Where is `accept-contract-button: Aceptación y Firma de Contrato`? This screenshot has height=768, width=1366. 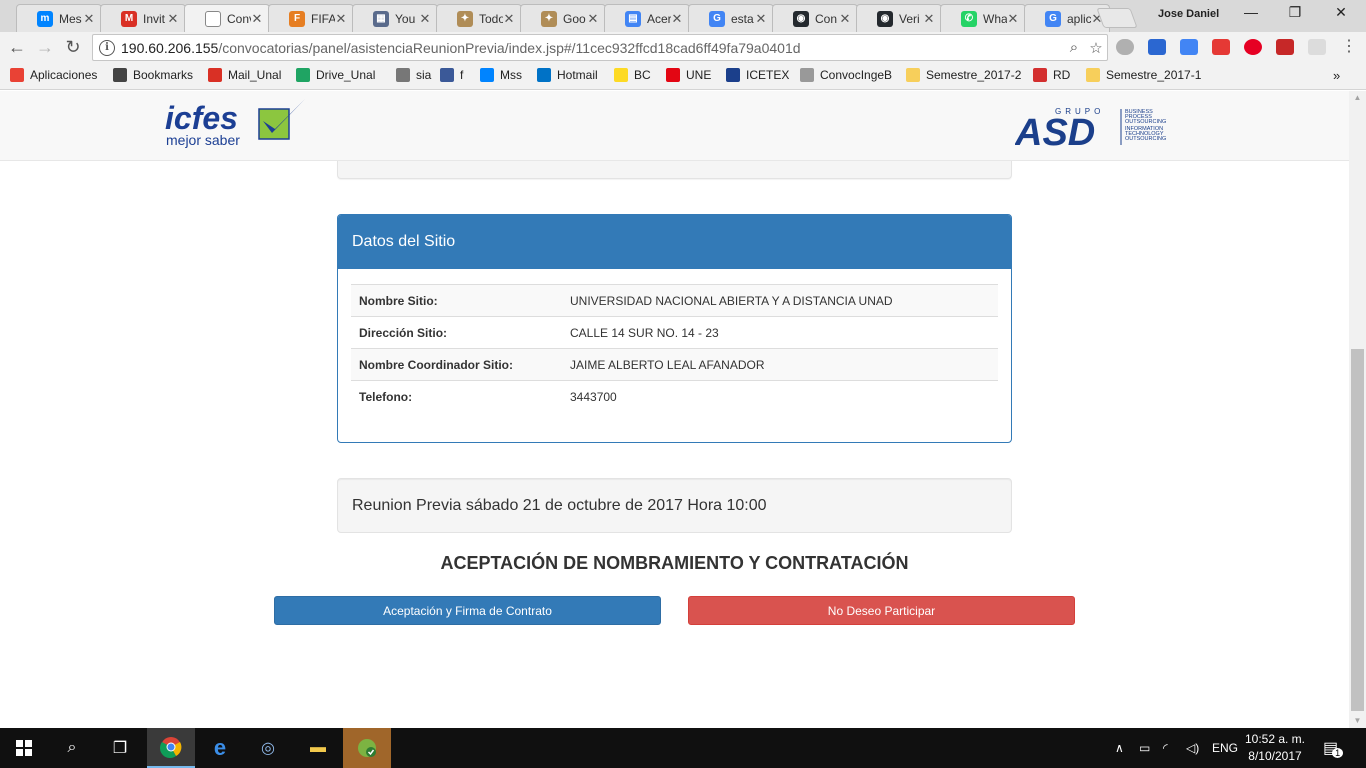 accept-contract-button: Aceptación y Firma de Contrato is located at coordinates (467, 610).